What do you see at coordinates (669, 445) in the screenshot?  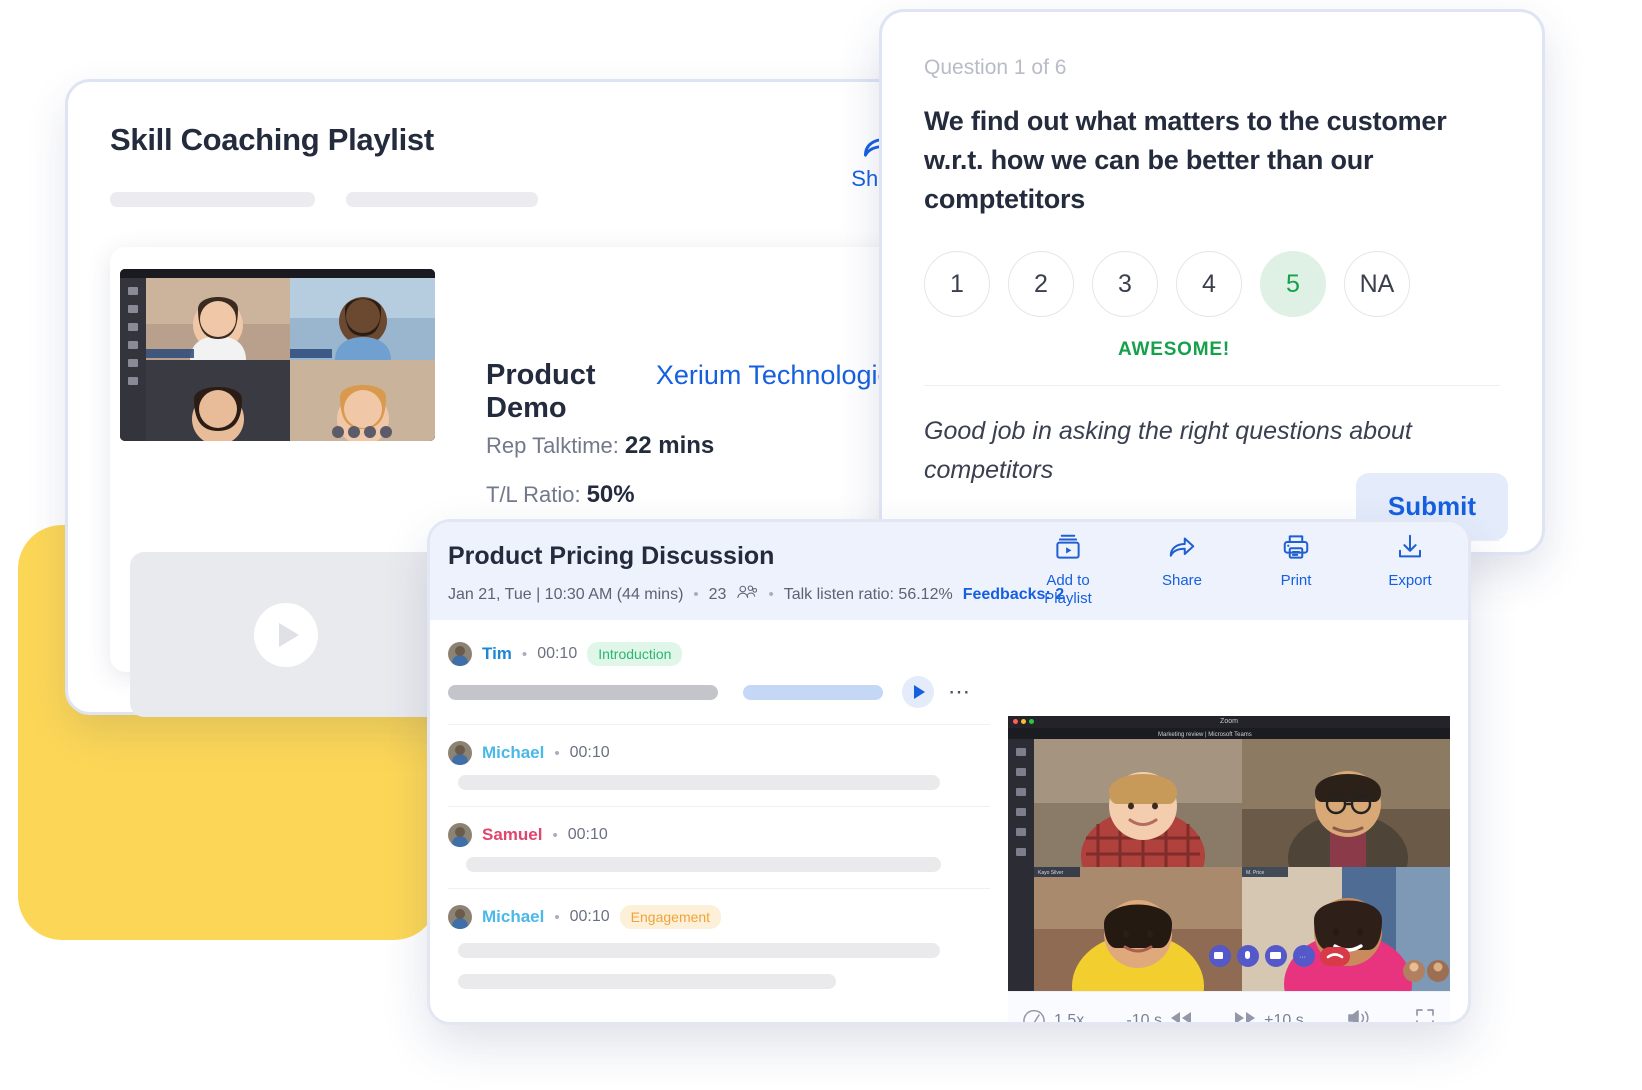 I see `stat-value: 22 mins` at bounding box center [669, 445].